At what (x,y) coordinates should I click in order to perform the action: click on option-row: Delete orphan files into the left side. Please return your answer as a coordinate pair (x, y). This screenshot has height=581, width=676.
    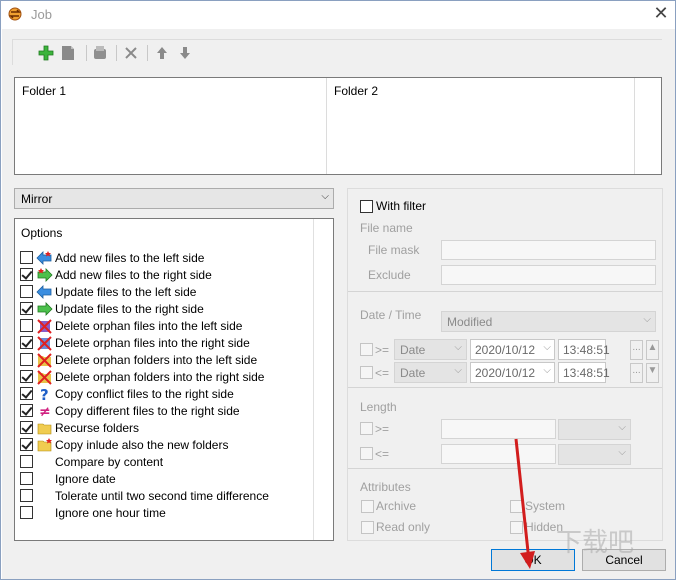
    Looking at the image, I should click on (131, 325).